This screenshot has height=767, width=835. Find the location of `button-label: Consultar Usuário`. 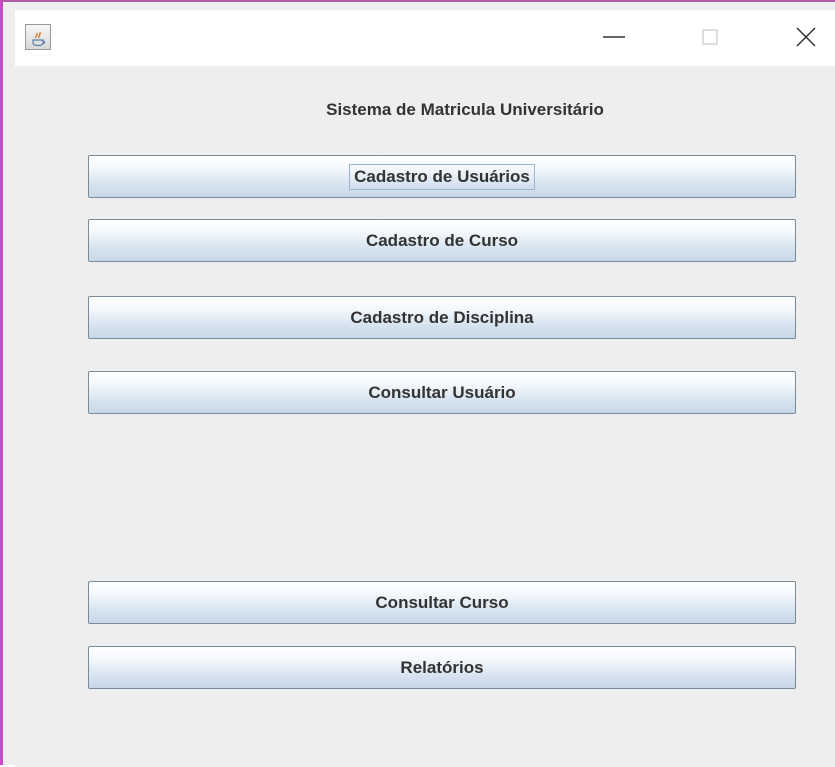

button-label: Consultar Usuário is located at coordinates (442, 392).